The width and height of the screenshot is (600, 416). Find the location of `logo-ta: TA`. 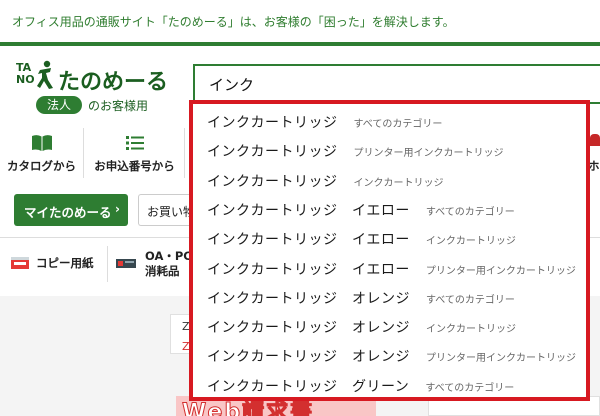

logo-ta: TA is located at coordinates (24, 67).